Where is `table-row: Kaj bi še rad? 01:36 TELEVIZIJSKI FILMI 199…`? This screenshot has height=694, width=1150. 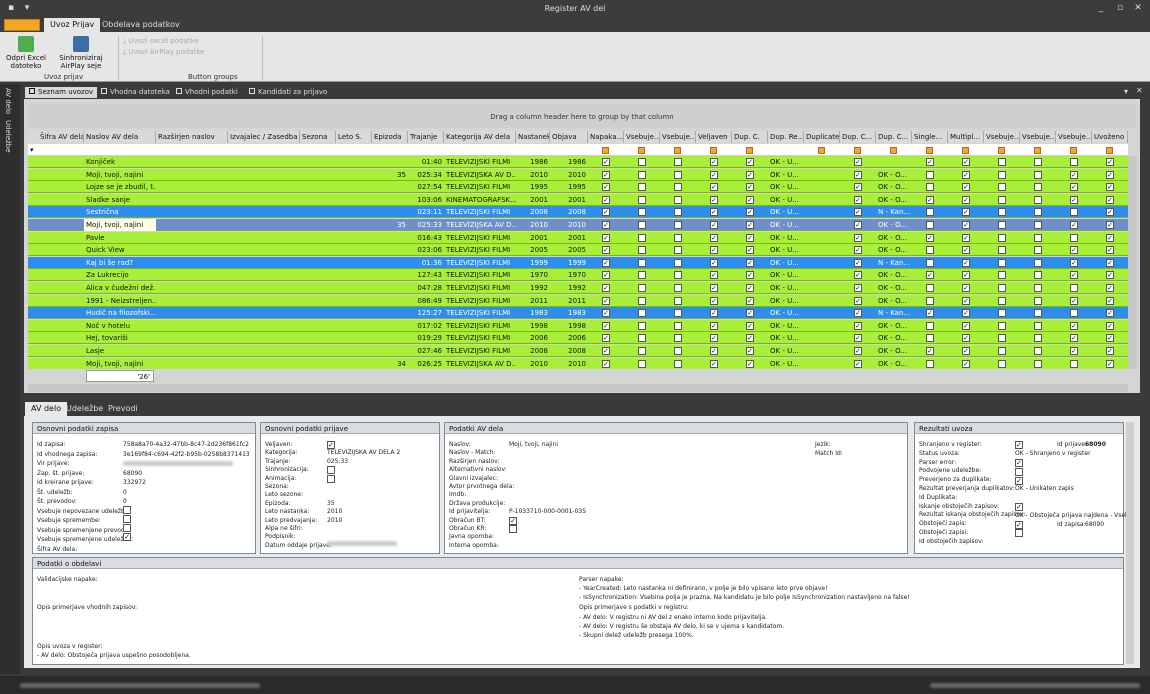
table-row: Kaj bi še rad? 01:36 TELEVIZIJSKI FILMI 199… is located at coordinates (578, 262).